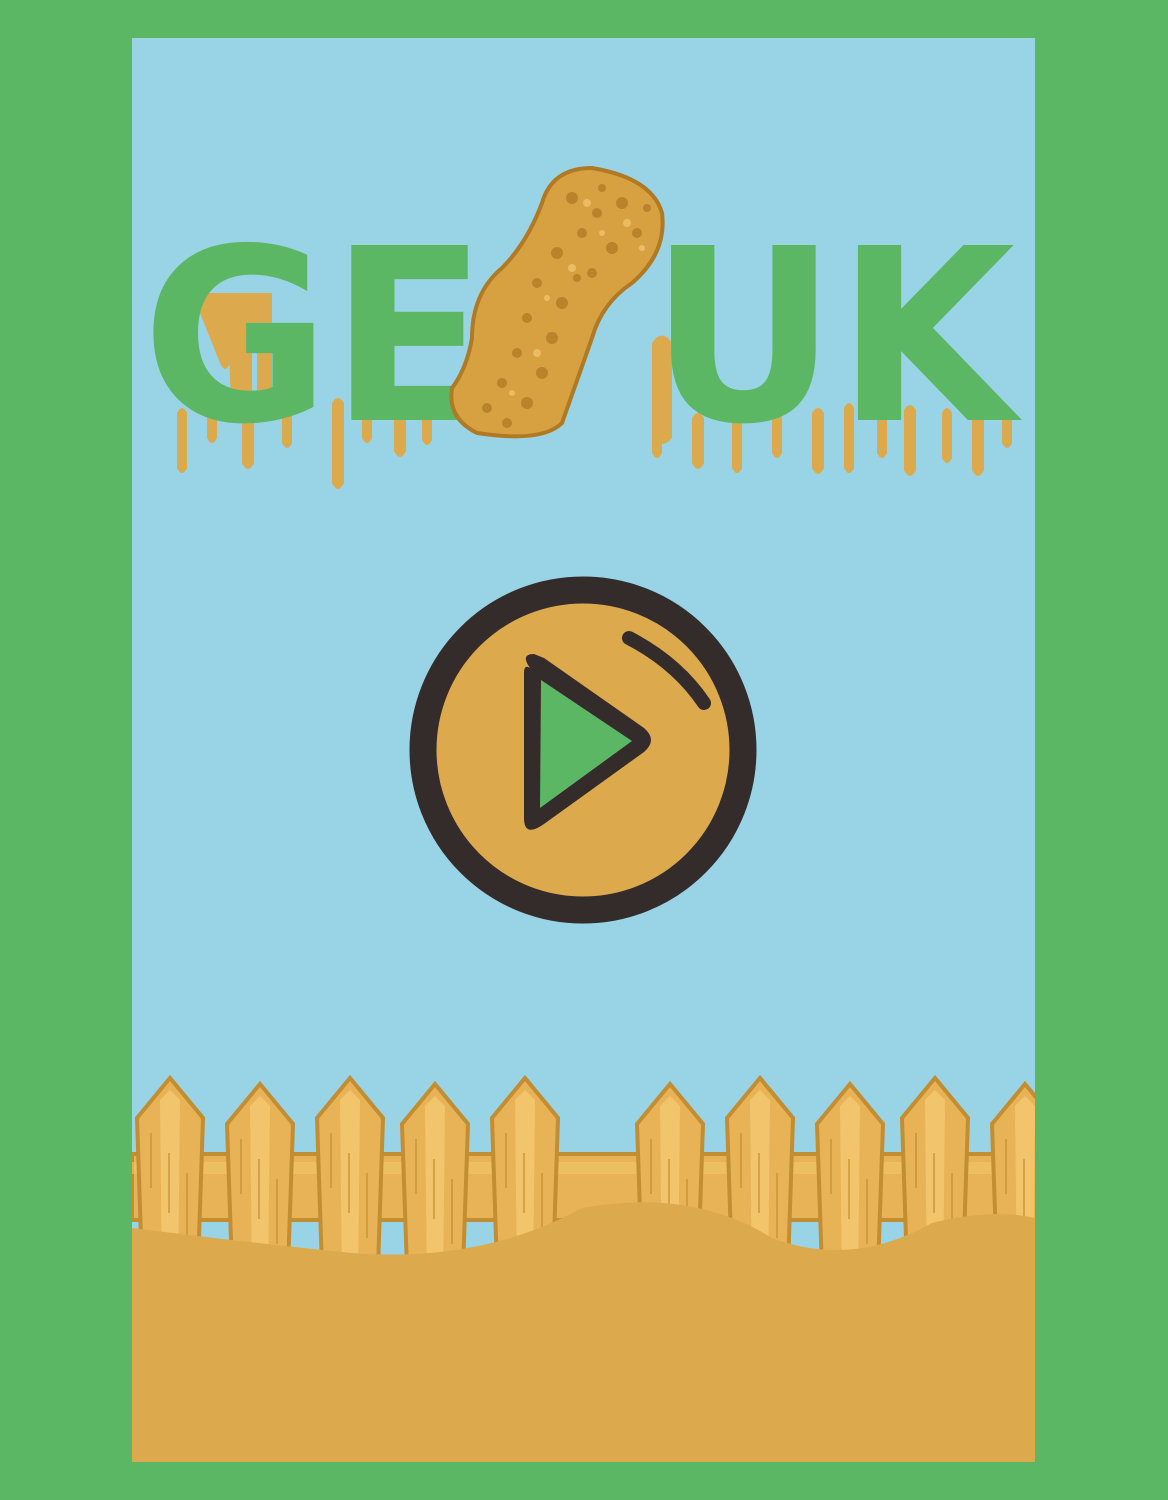 Image resolution: width=1168 pixels, height=1500 pixels. I want to click on play-button, so click(583, 750).